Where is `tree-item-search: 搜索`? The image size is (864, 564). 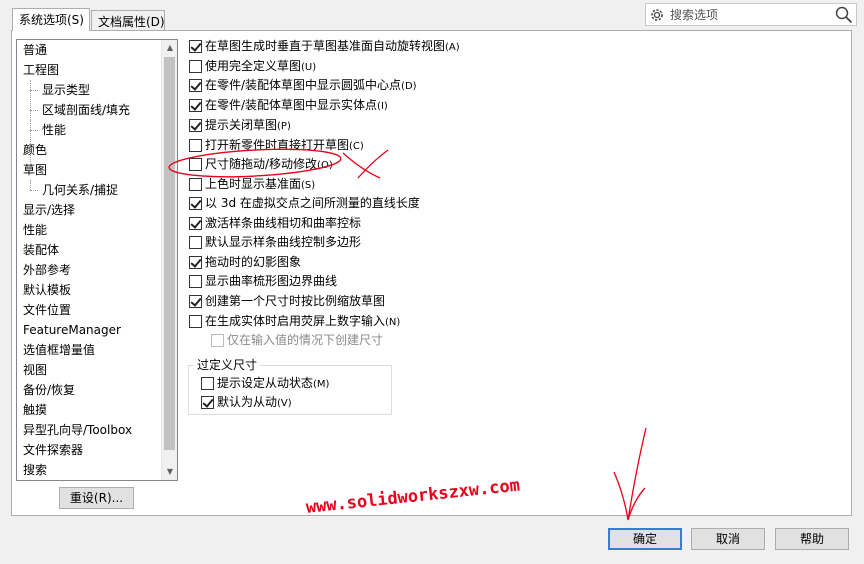
tree-item-search: 搜索 is located at coordinates (35, 470).